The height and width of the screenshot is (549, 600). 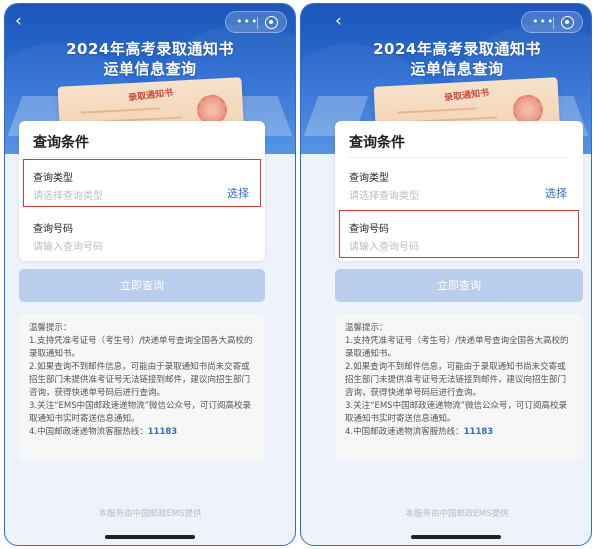 I want to click on number-label: 查询号码, so click(x=53, y=229).